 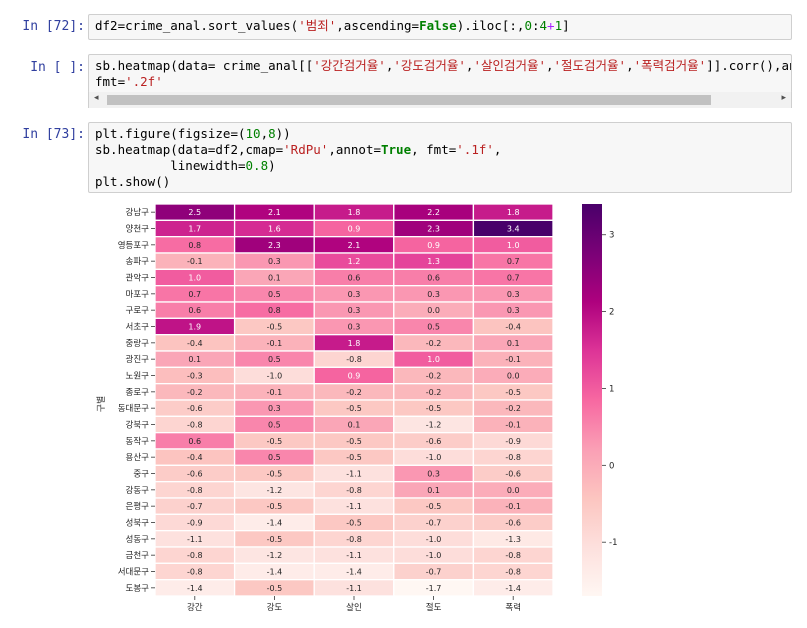 What do you see at coordinates (611, 313) in the screenshot?
I see `colorbar-tick-label: 2` at bounding box center [611, 313].